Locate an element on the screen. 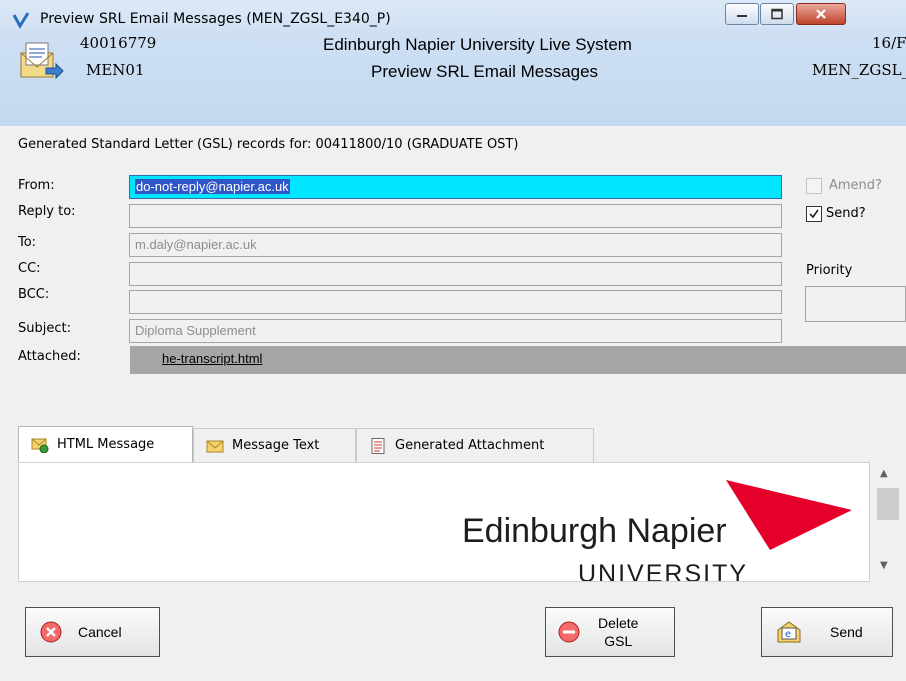 The height and width of the screenshot is (681, 906). envelope-globe-icon is located at coordinates (40, 445).